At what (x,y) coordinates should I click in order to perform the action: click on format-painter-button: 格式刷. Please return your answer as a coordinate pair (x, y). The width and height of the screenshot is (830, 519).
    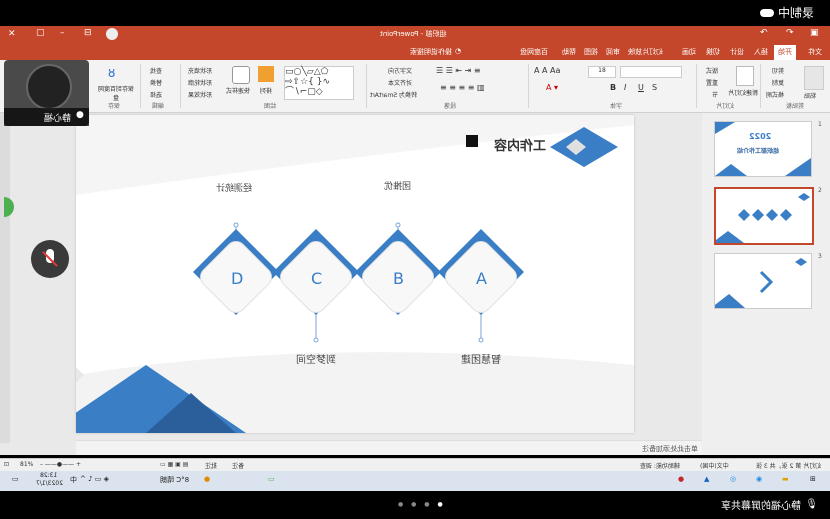
    Looking at the image, I should click on (775, 94).